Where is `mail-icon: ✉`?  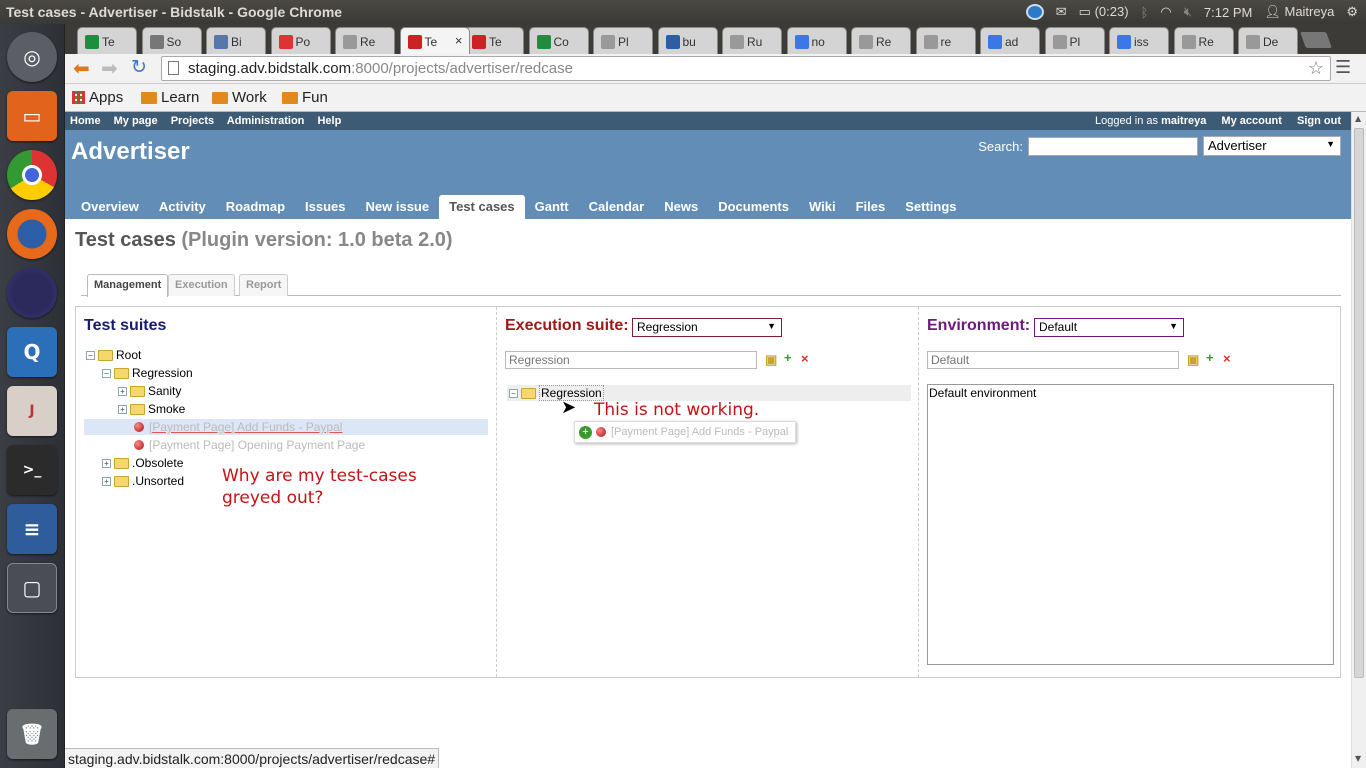
mail-icon: ✉ is located at coordinates (1061, 12).